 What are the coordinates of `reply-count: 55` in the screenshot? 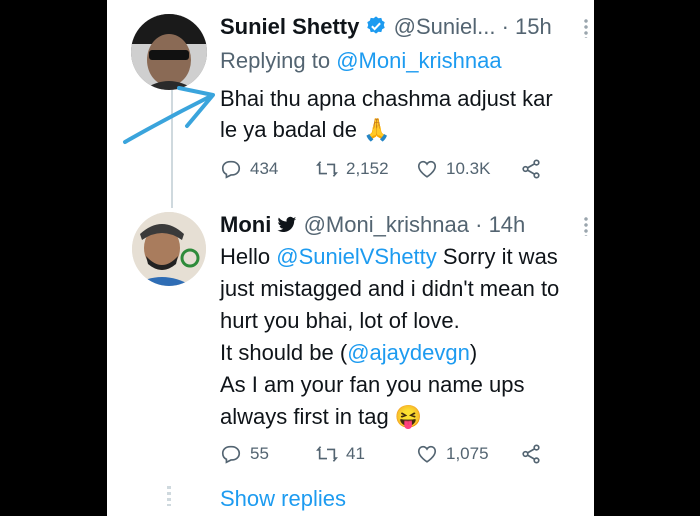 It's located at (259, 453).